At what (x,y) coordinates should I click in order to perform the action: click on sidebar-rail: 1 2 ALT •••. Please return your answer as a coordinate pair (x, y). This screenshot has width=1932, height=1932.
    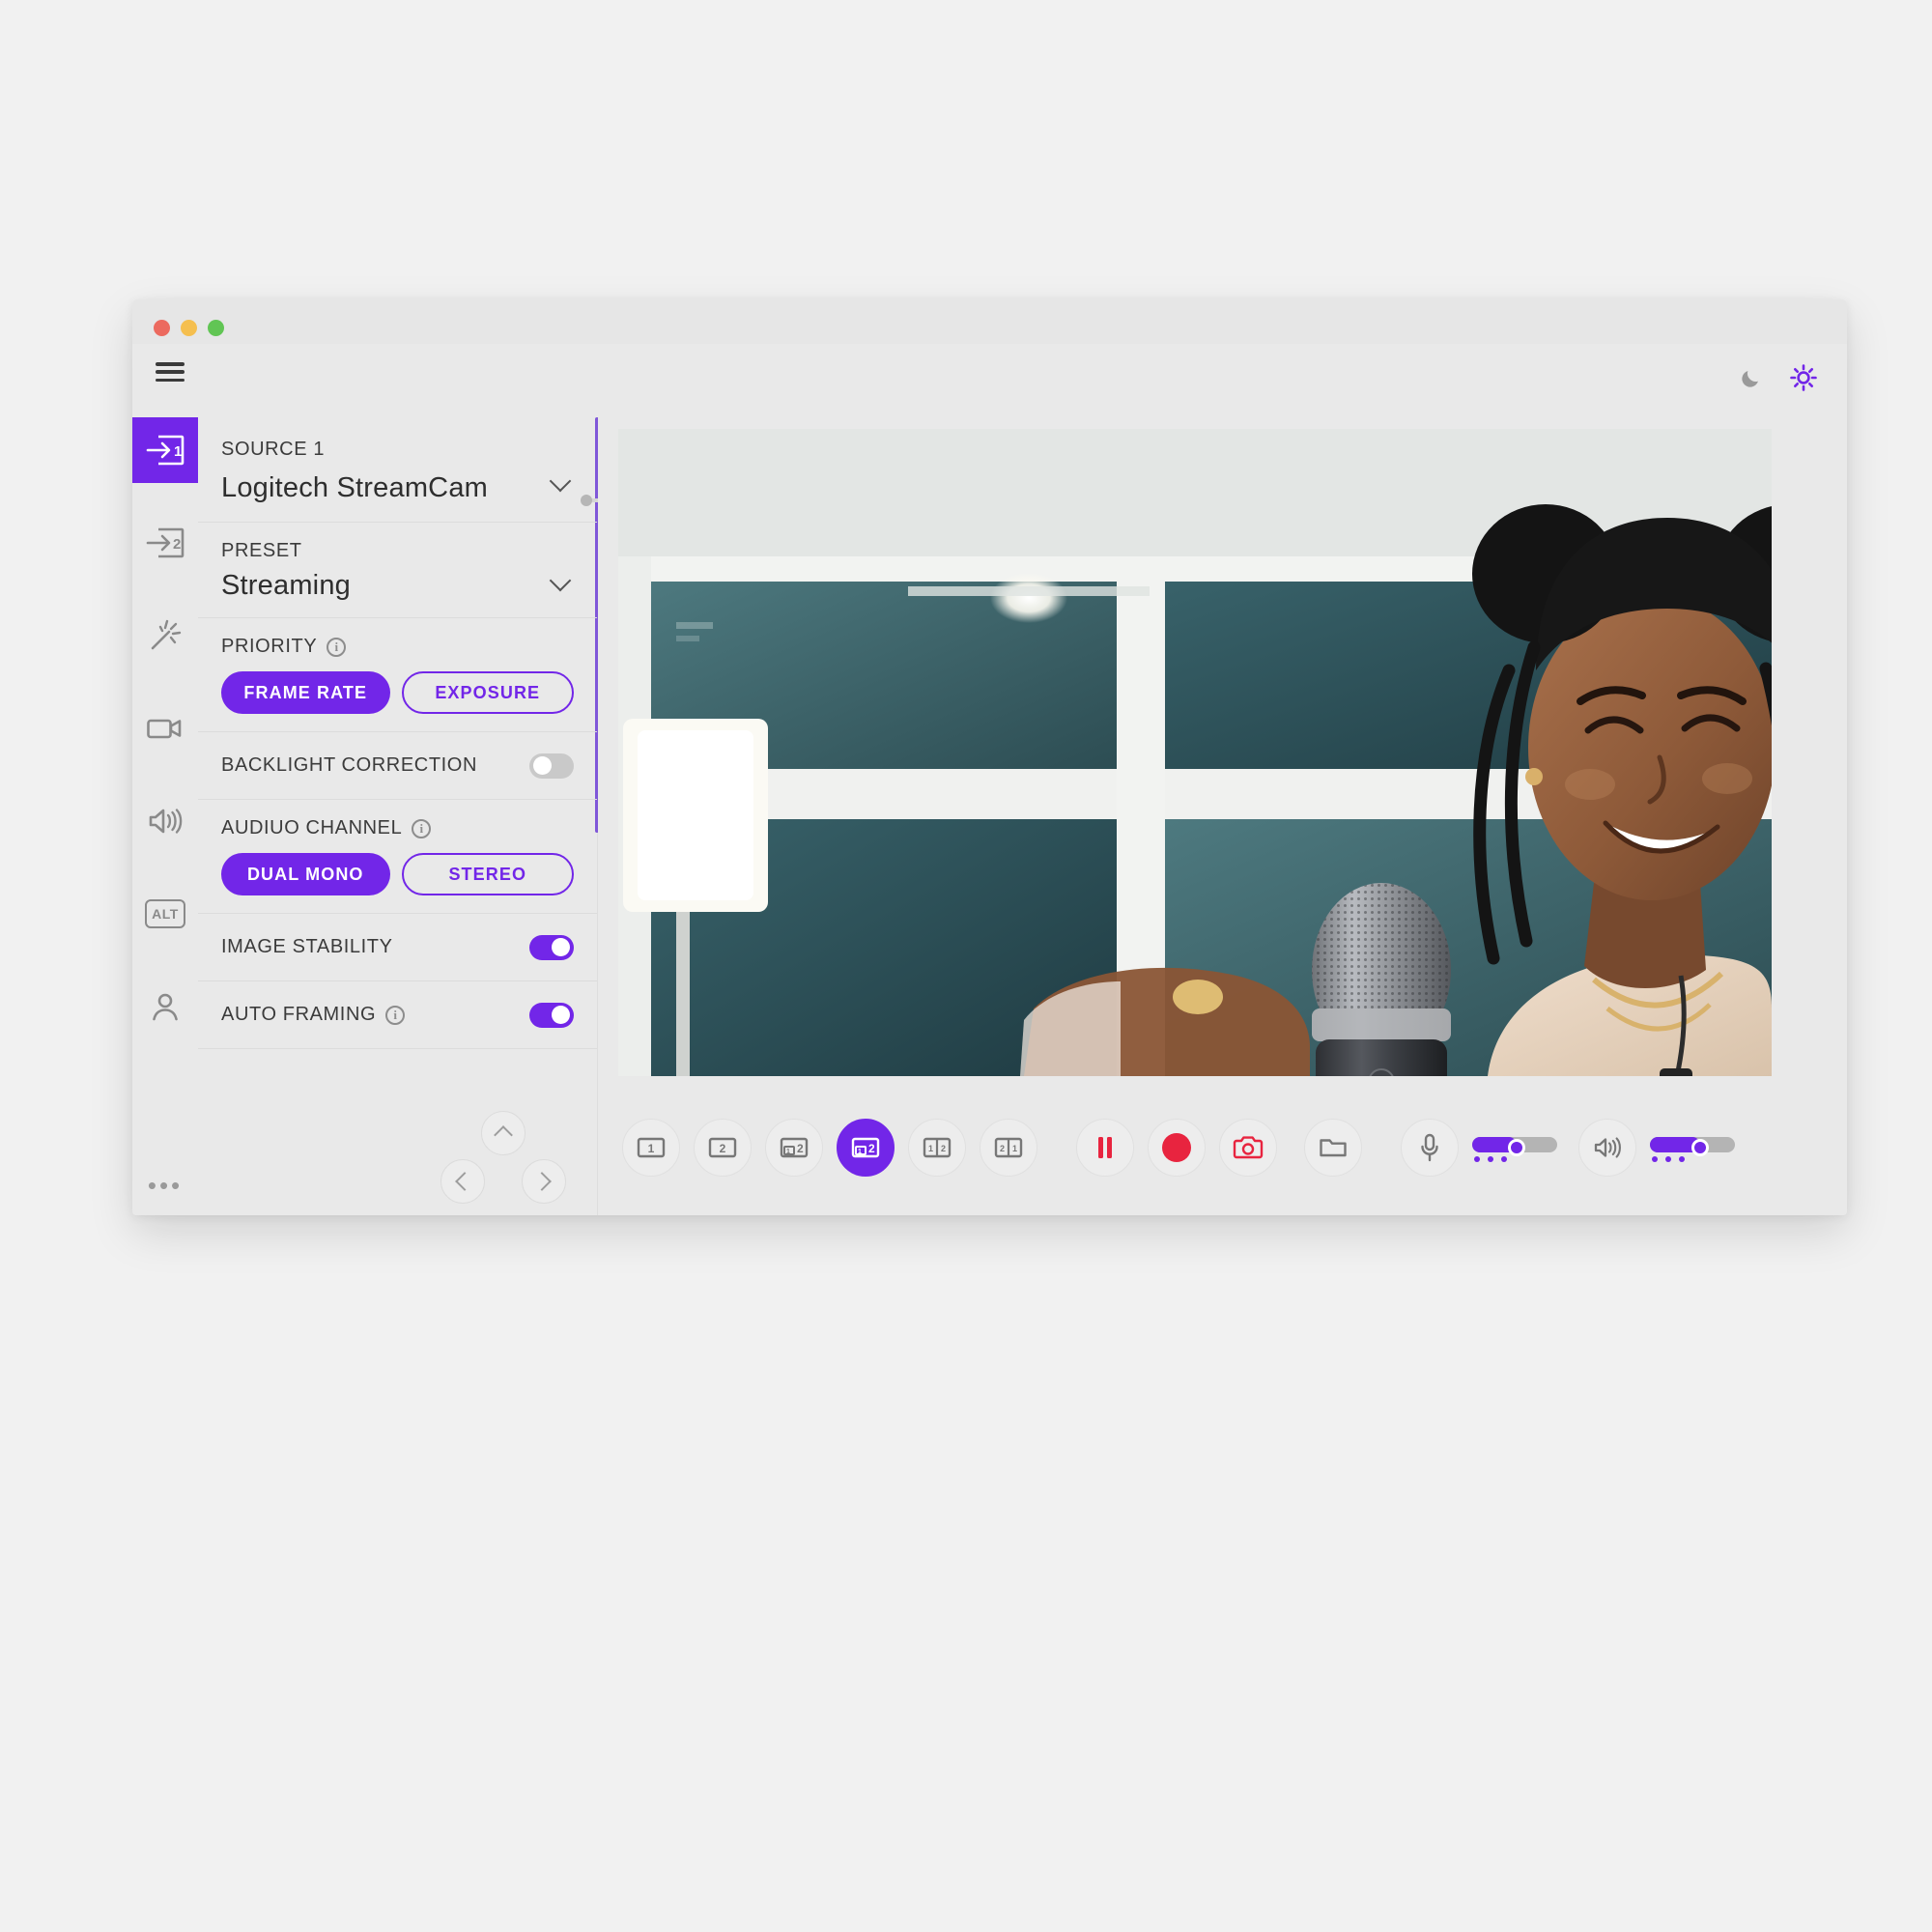
    Looking at the image, I should click on (165, 816).